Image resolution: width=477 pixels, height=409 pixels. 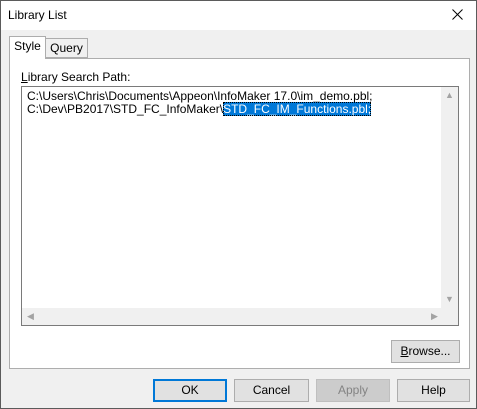 I want to click on label-accelerator: L, so click(x=24, y=77).